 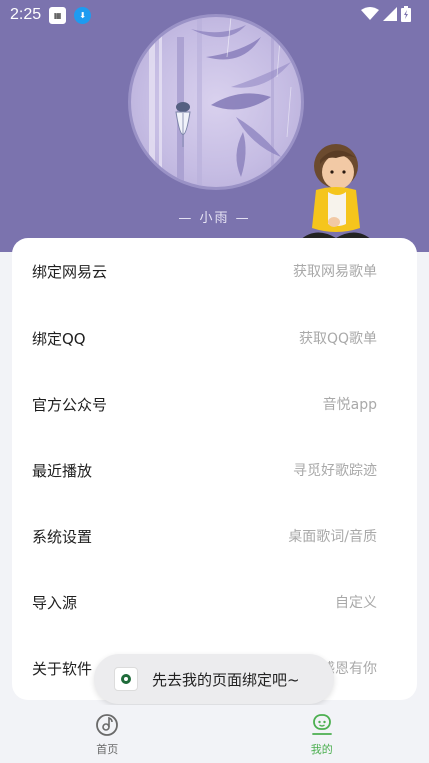 What do you see at coordinates (26, 14) in the screenshot?
I see `status-time: 2:25` at bounding box center [26, 14].